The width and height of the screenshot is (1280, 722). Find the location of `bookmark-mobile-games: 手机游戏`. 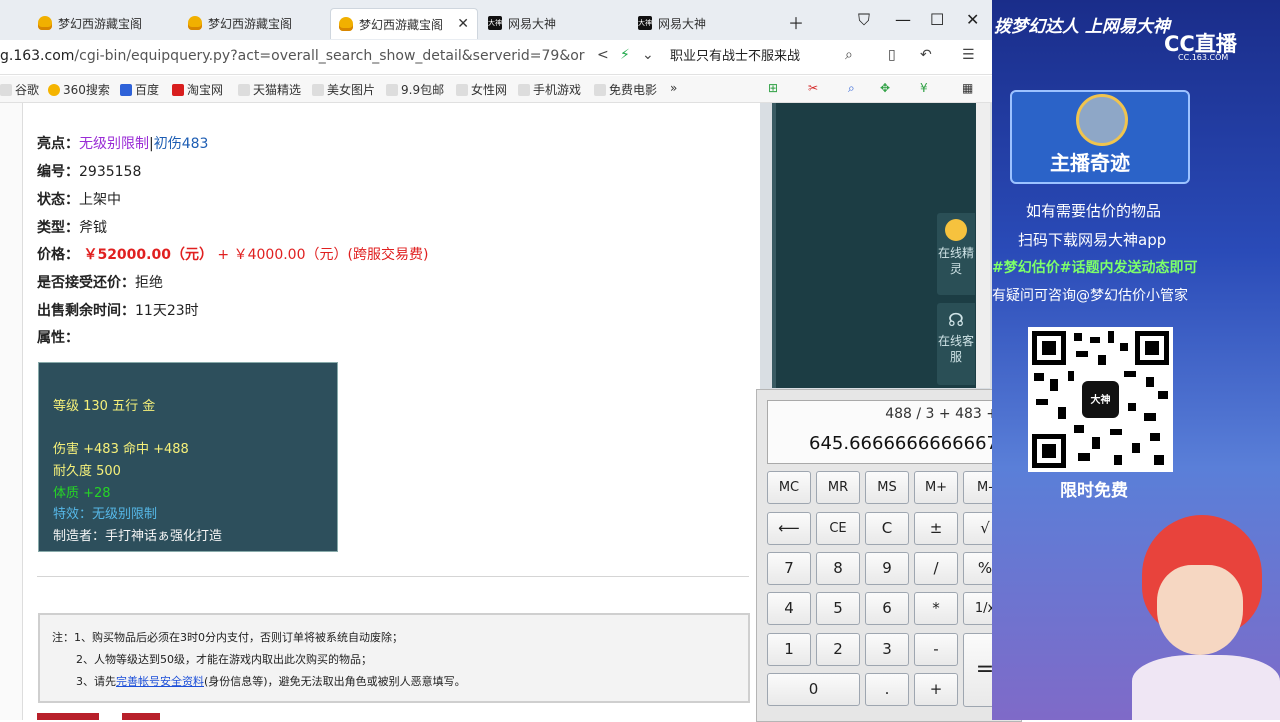

bookmark-mobile-games: 手机游戏 is located at coordinates (549, 89).